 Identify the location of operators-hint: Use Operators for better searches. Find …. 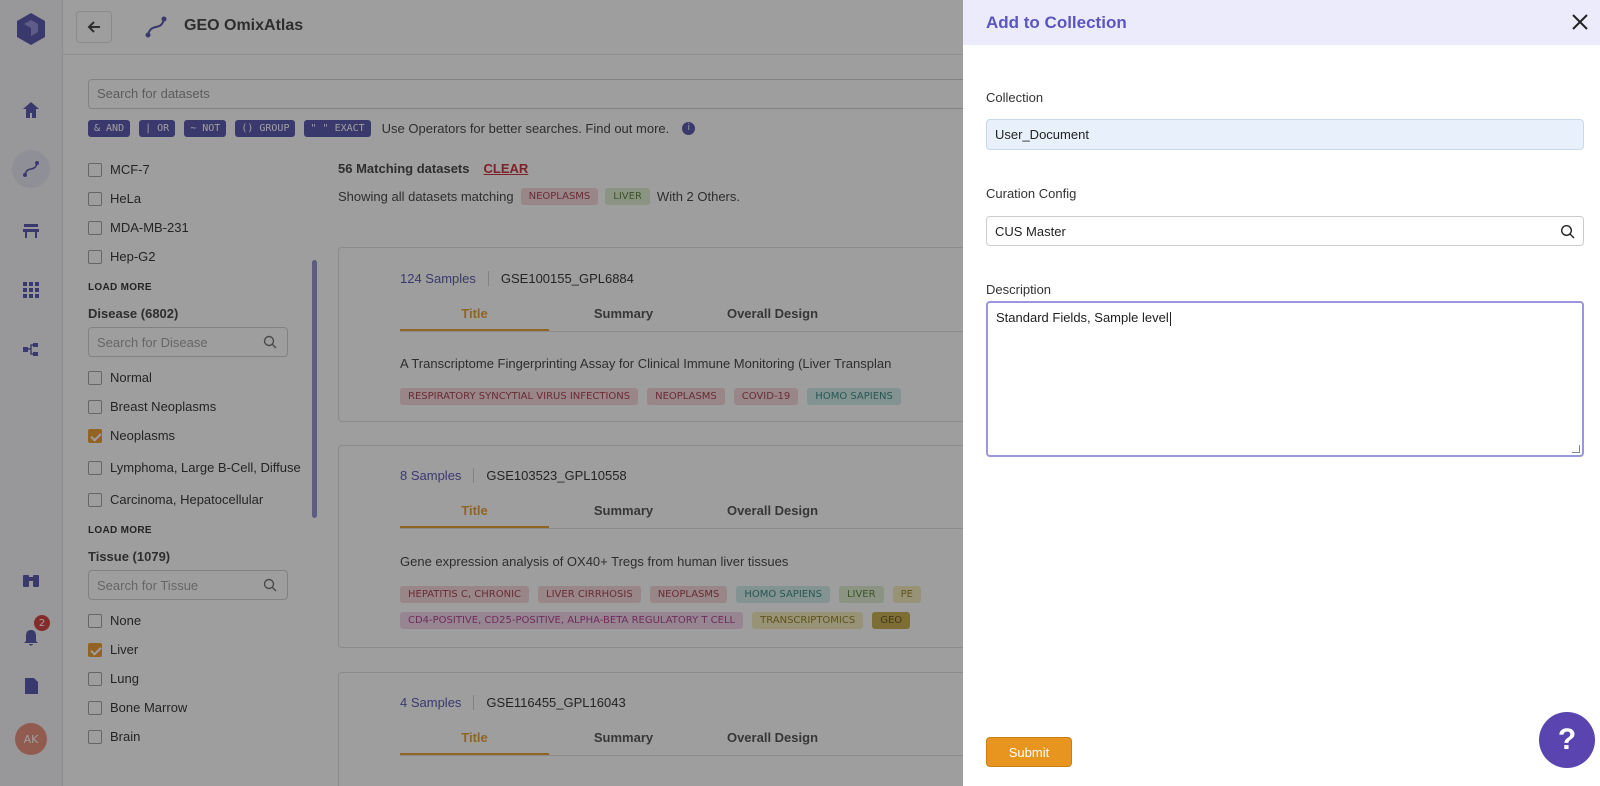
(526, 128).